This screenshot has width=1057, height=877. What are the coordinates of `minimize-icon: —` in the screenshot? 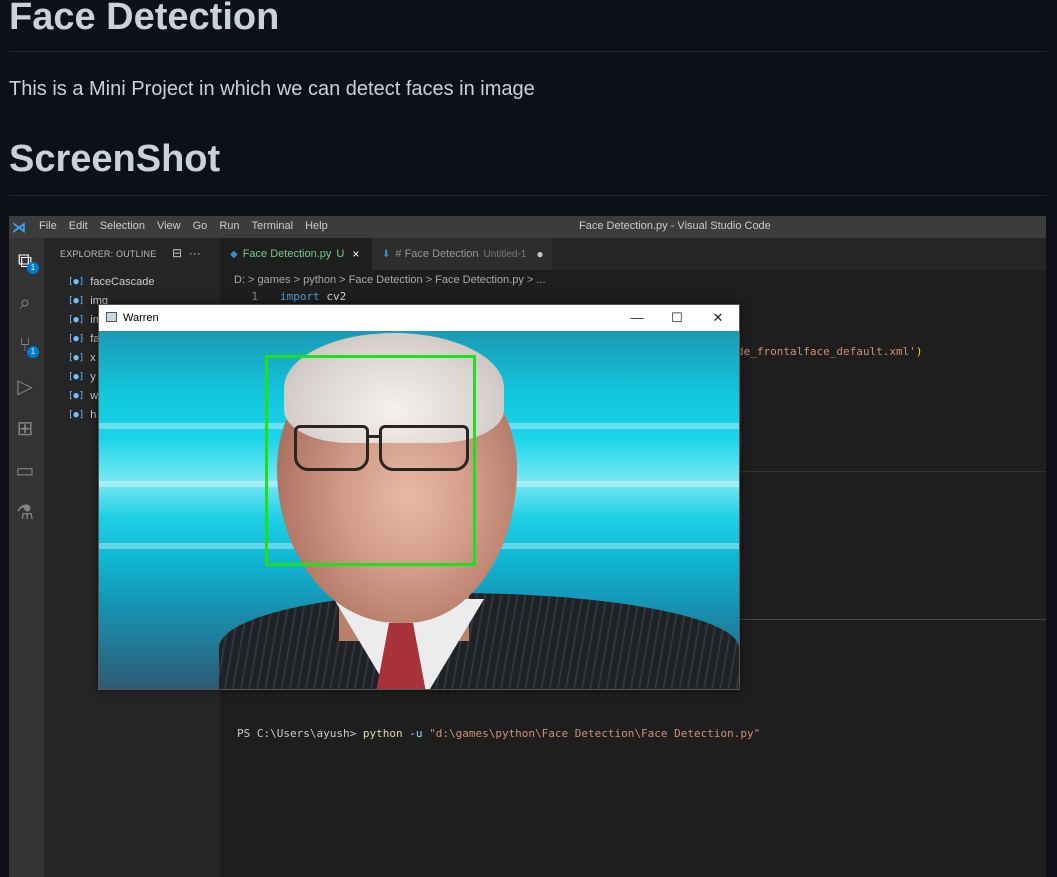 It's located at (637, 318).